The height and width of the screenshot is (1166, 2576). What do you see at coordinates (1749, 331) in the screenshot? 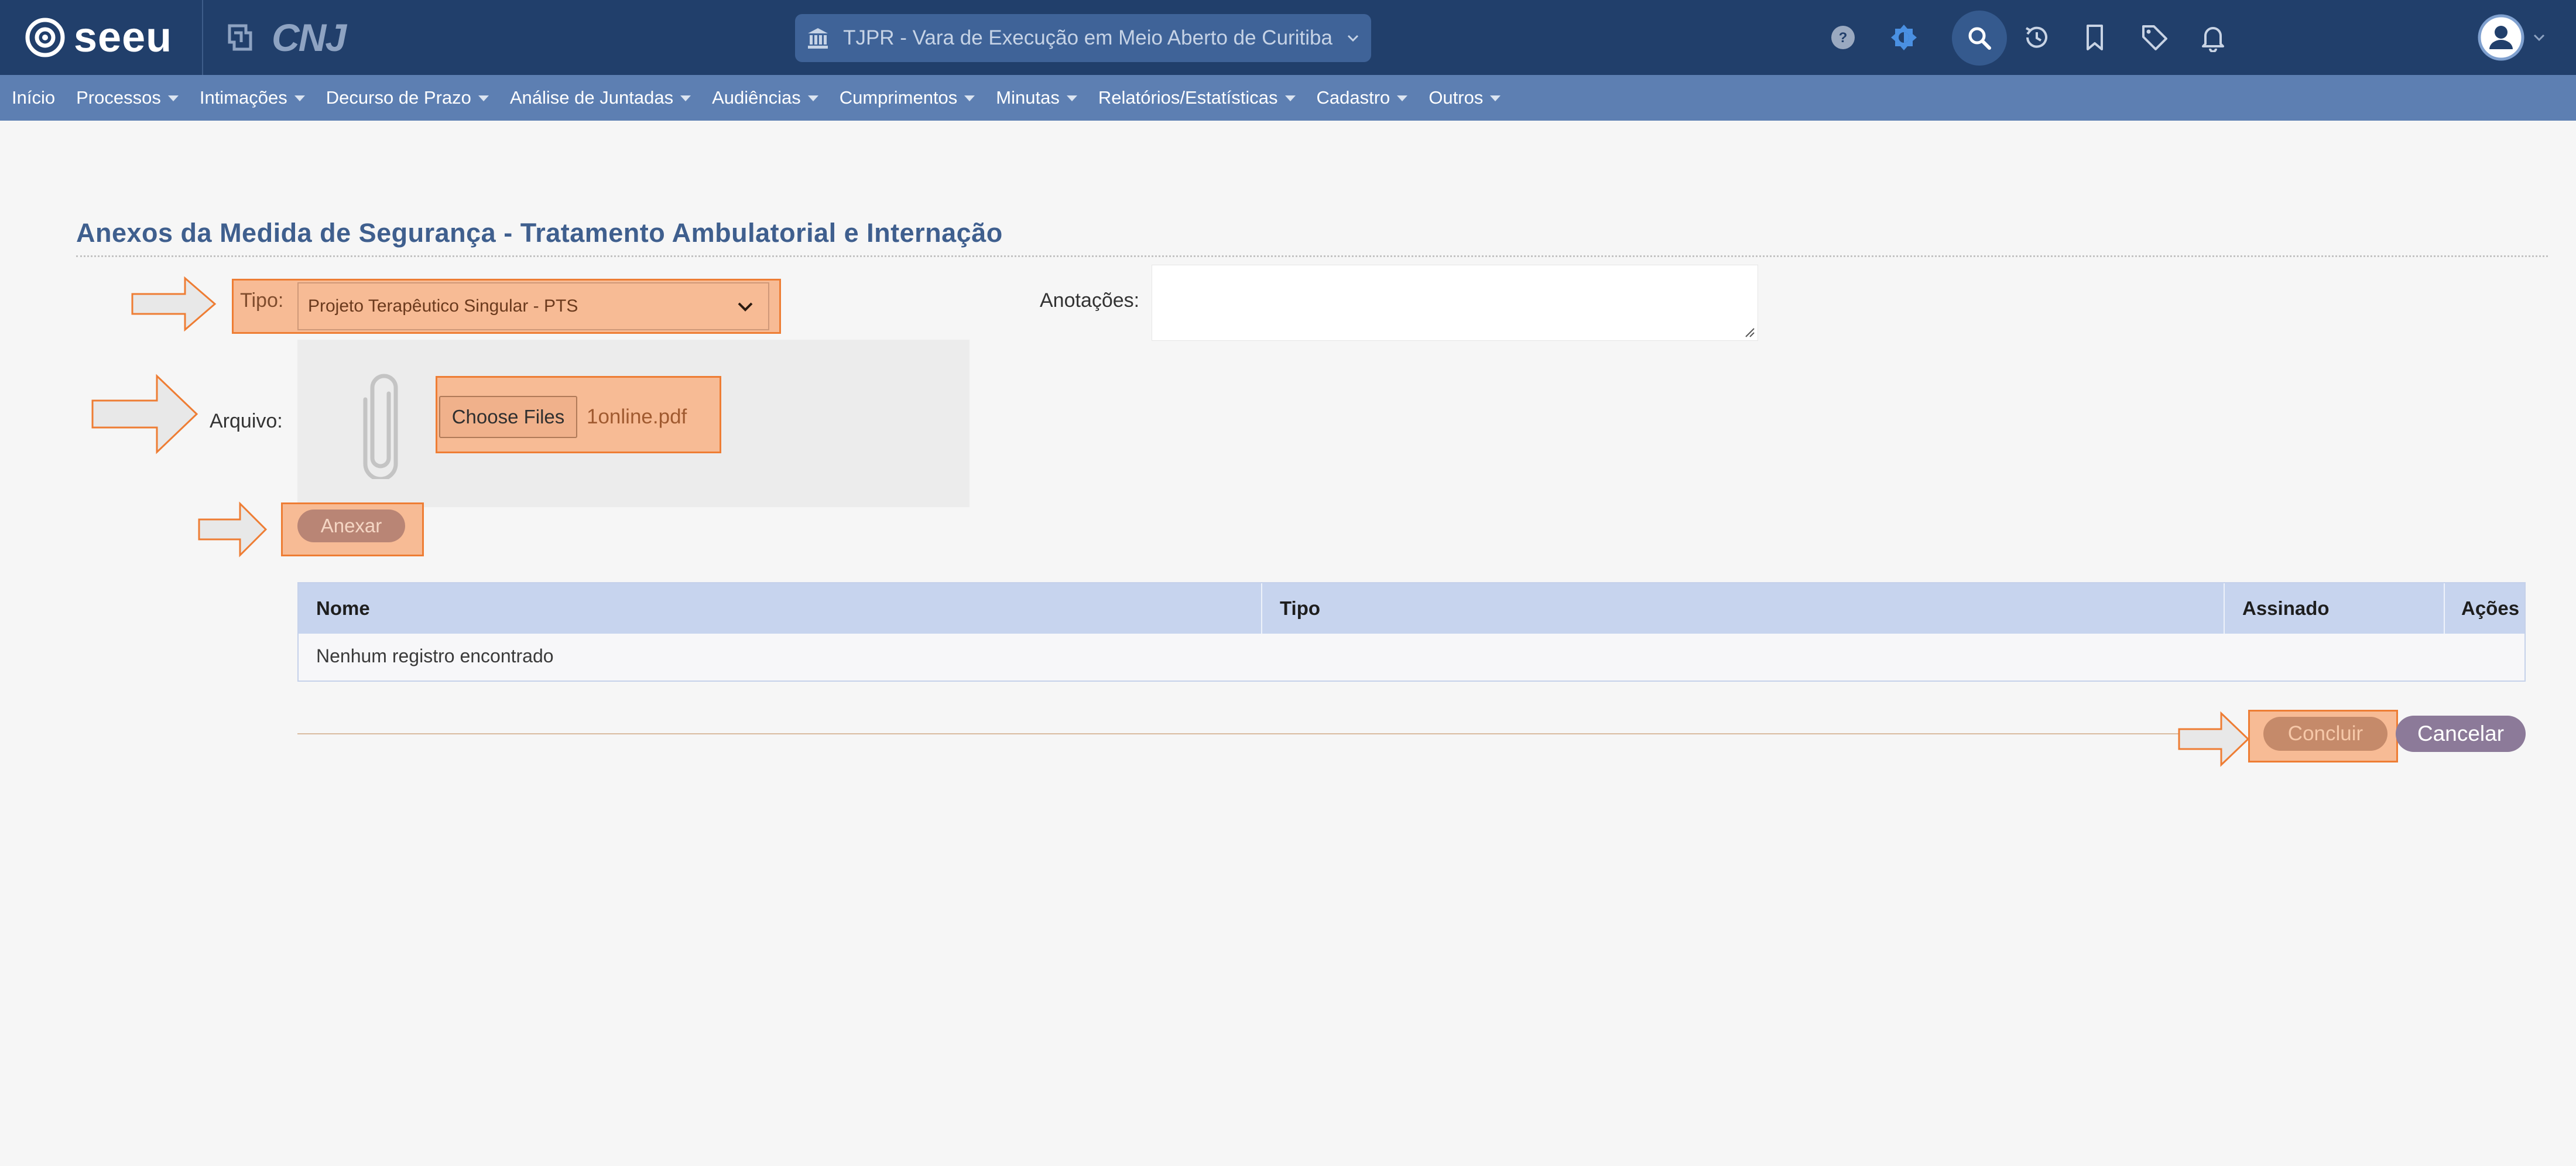
I see `resize-grip-icon` at bounding box center [1749, 331].